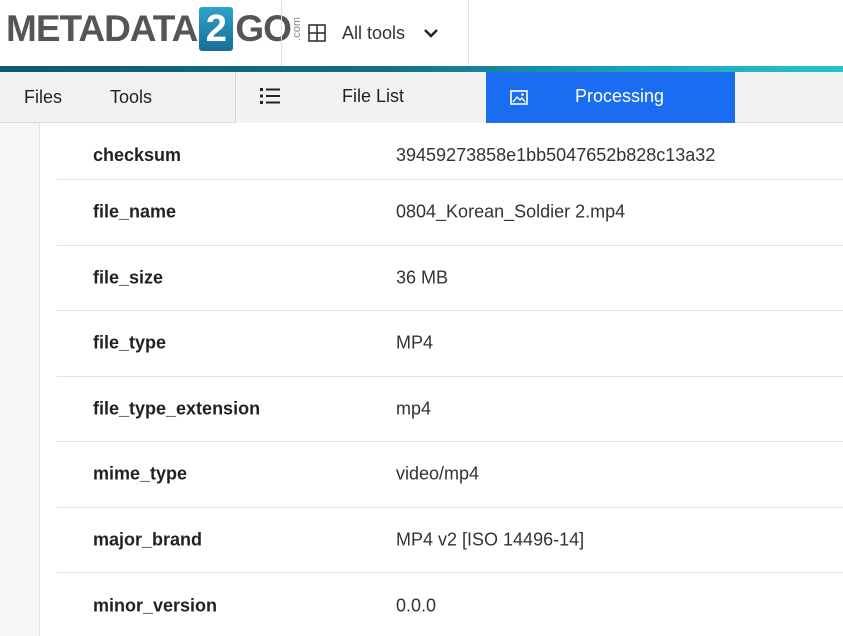 The width and height of the screenshot is (843, 636). I want to click on metadata-value: MP4 v2 [ISO 14496-14], so click(490, 539).